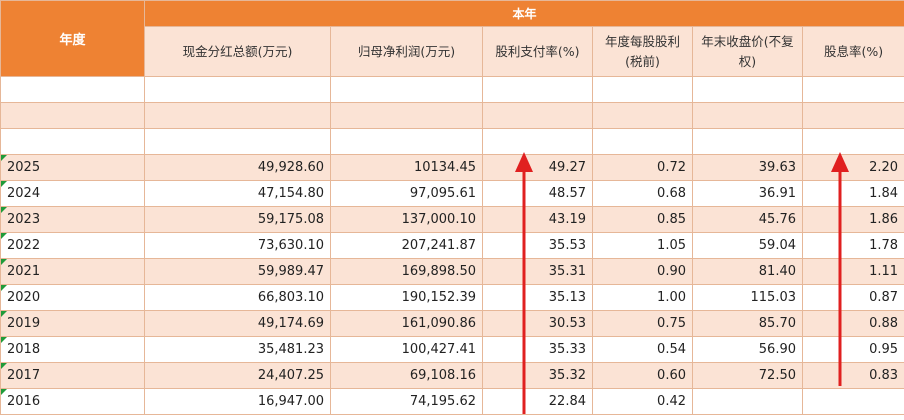 This screenshot has width=904, height=420. I want to click on payout-ratio-cell: 35.32, so click(537, 375).